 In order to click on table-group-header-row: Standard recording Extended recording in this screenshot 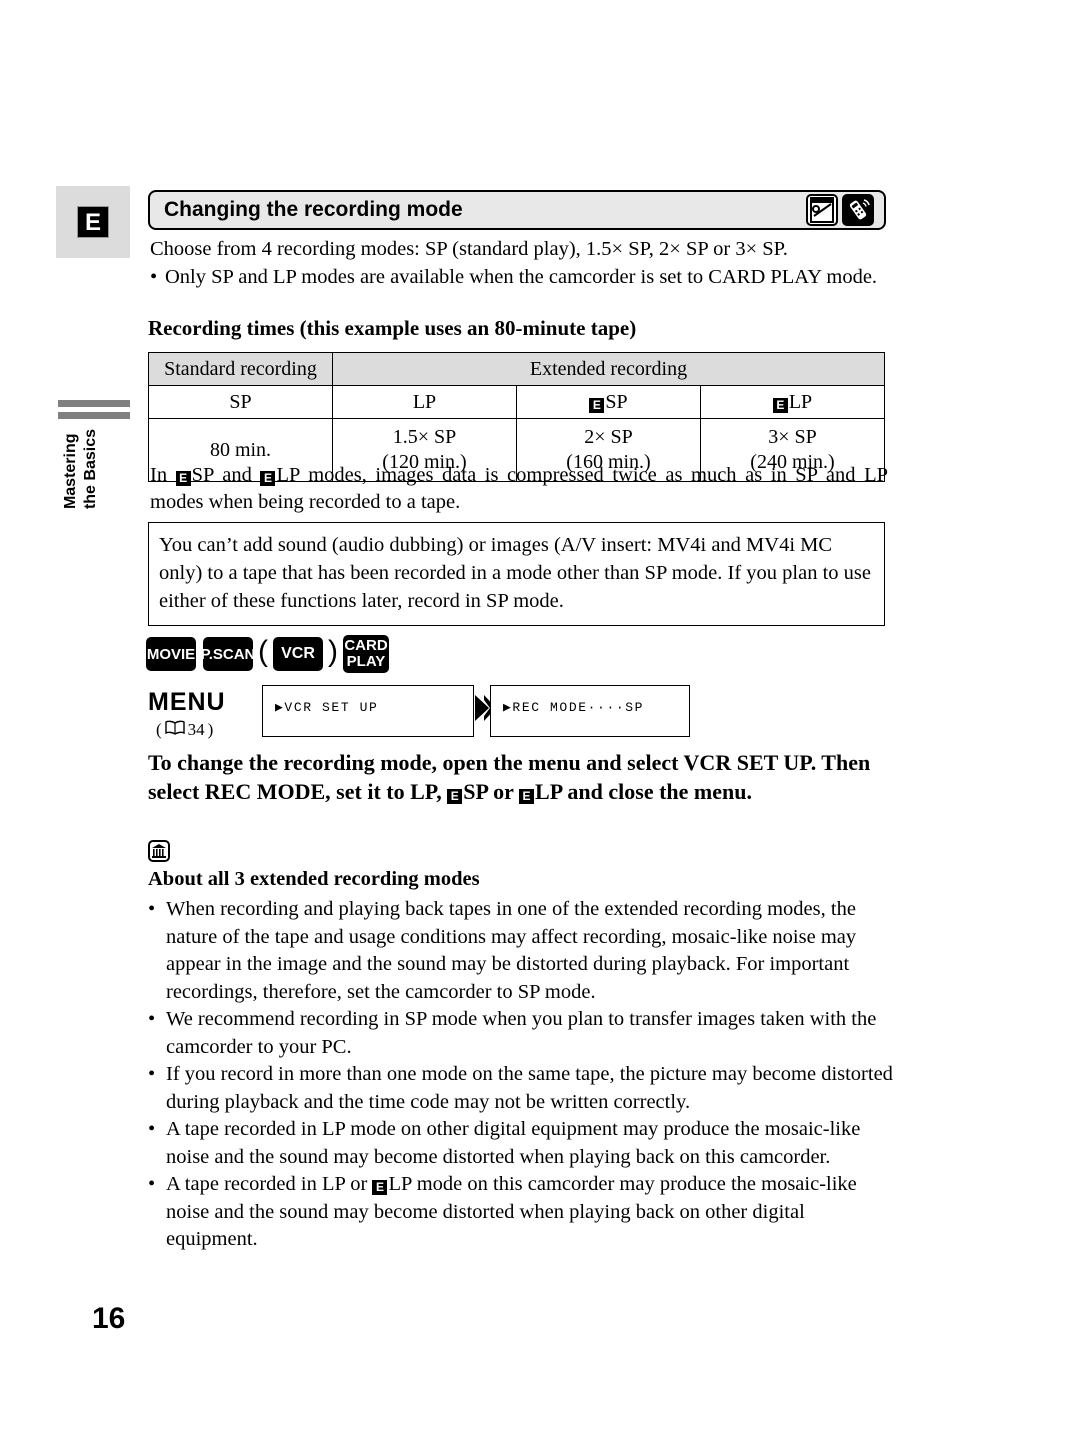, I will do `click(516, 369)`.